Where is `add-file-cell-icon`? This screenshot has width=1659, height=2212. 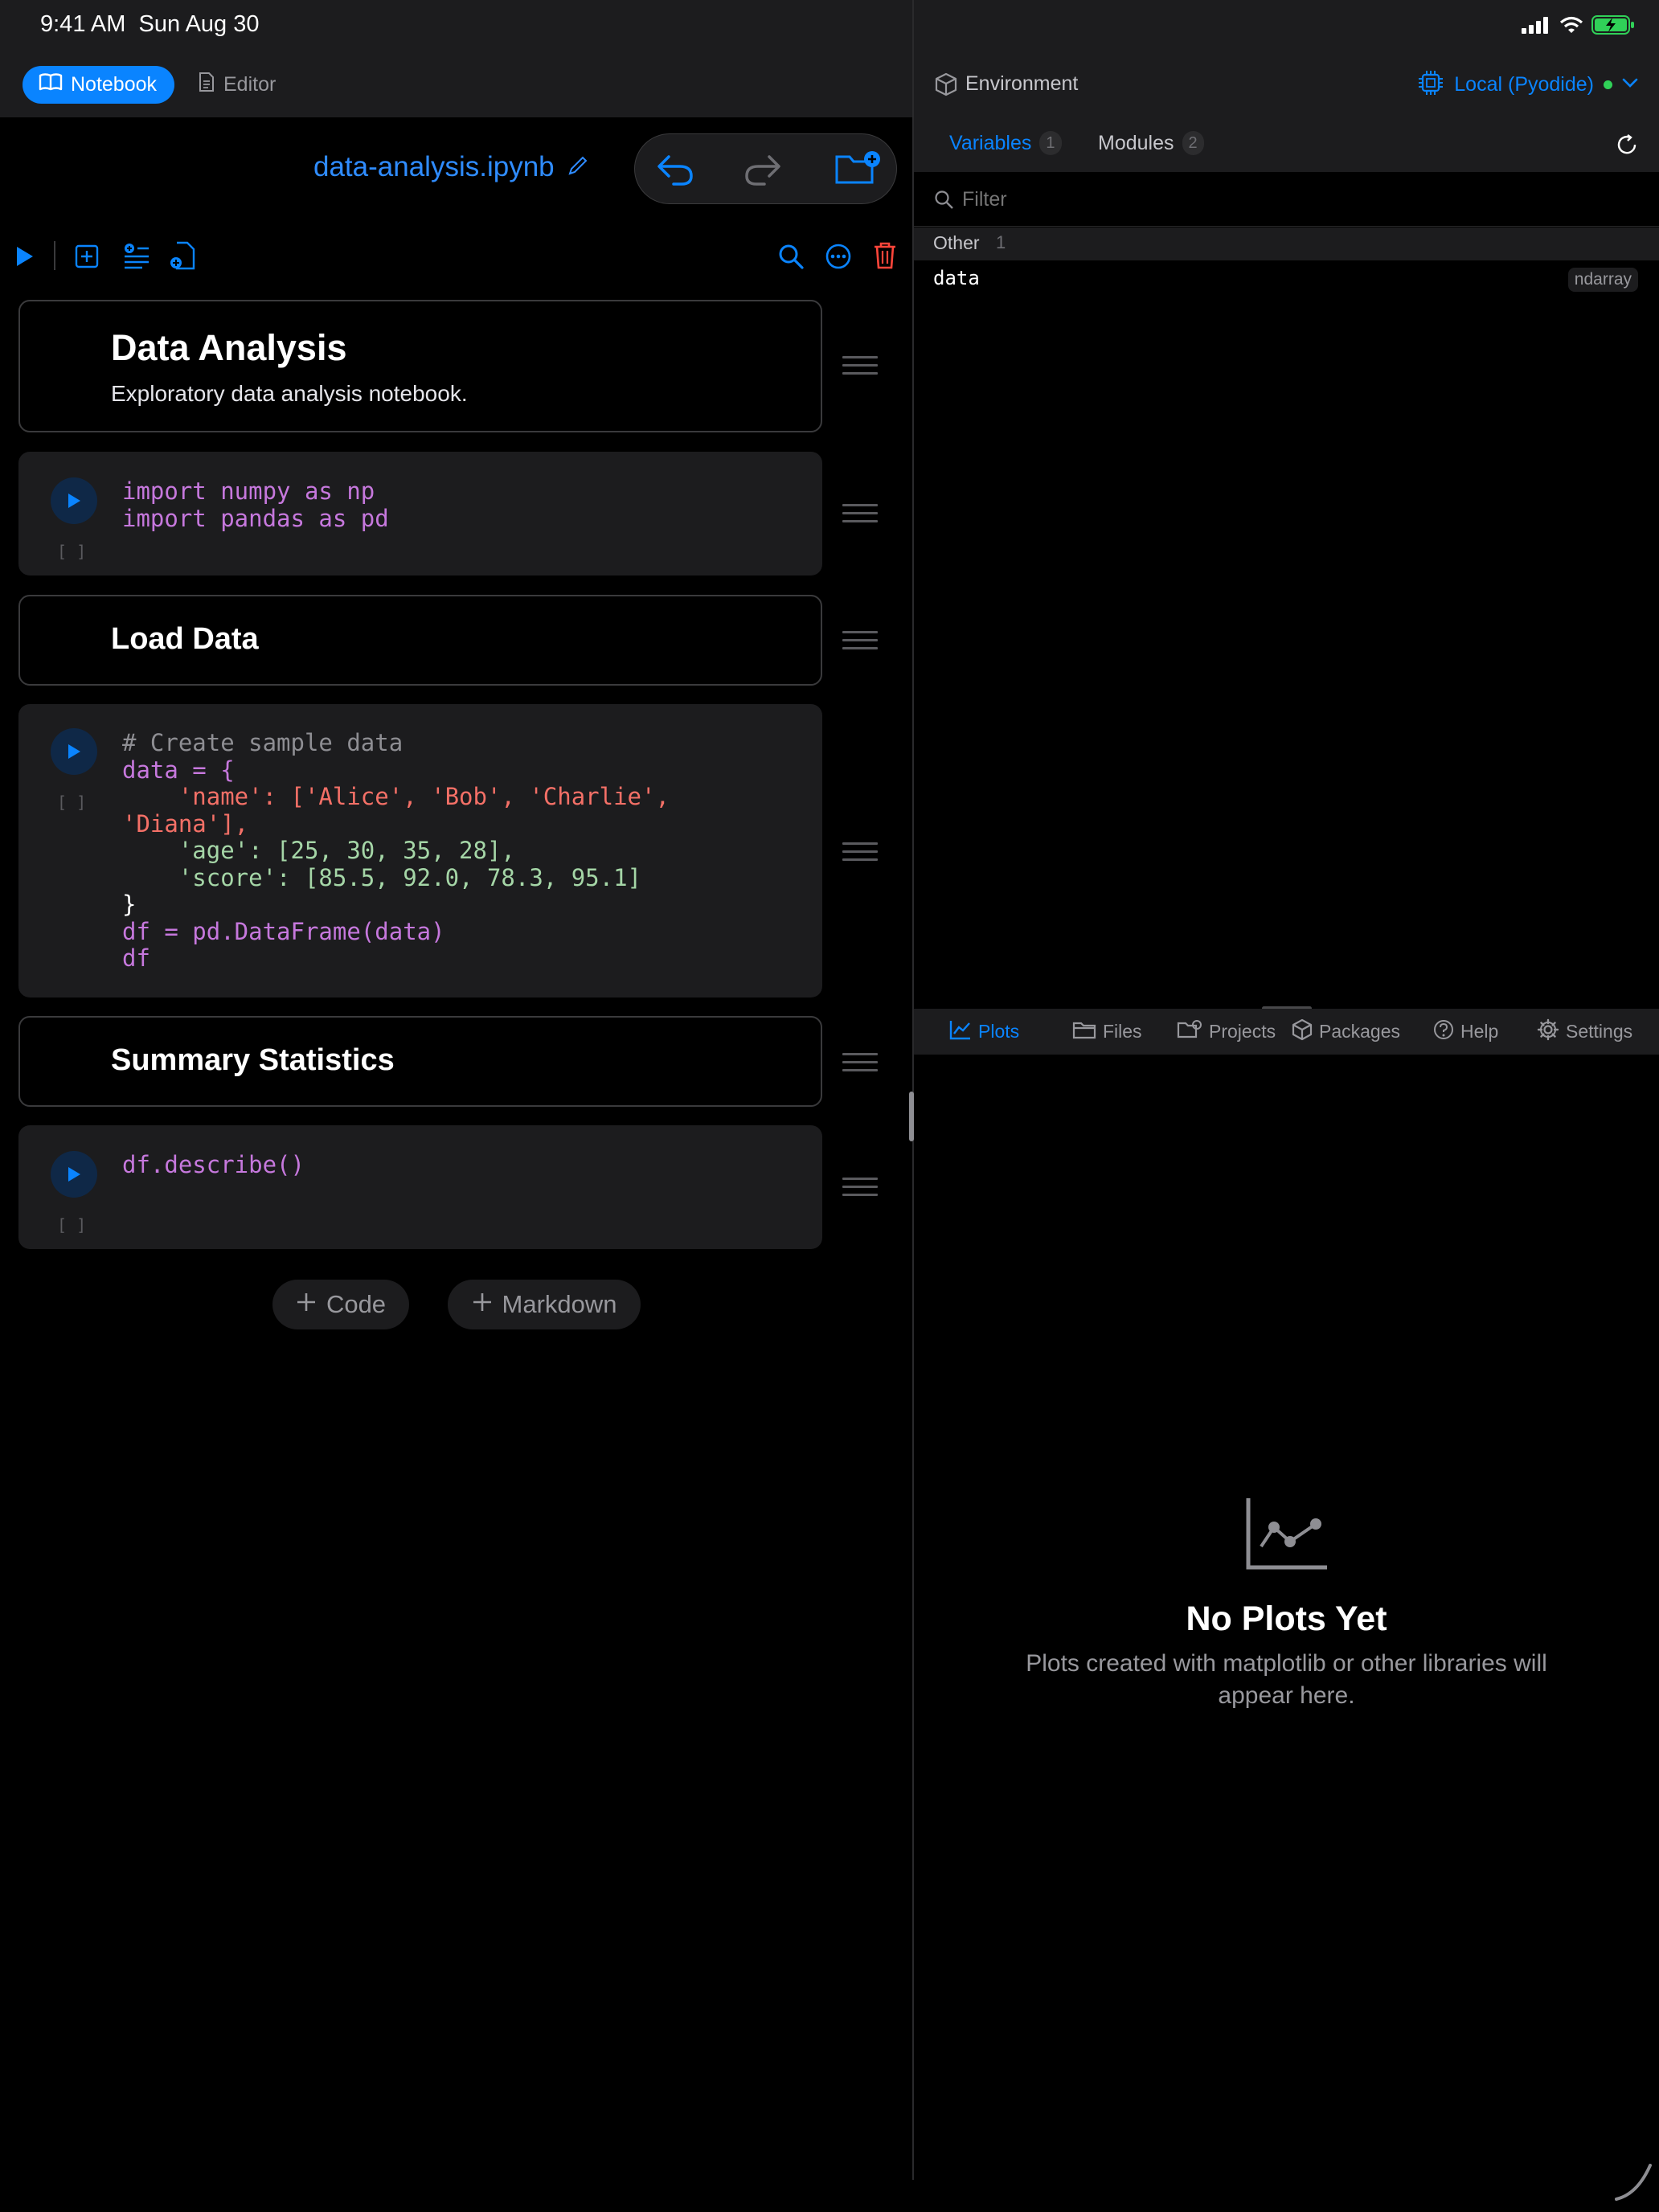
add-file-cell-icon is located at coordinates (182, 257).